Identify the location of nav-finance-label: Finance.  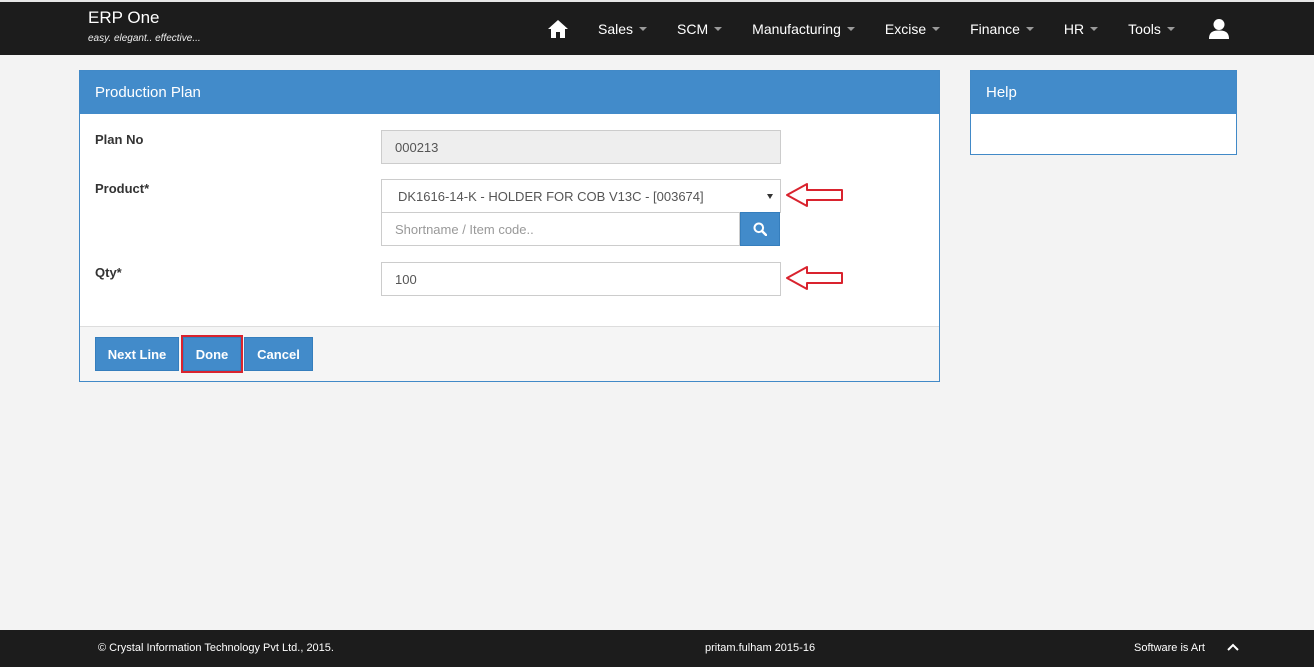
(995, 28).